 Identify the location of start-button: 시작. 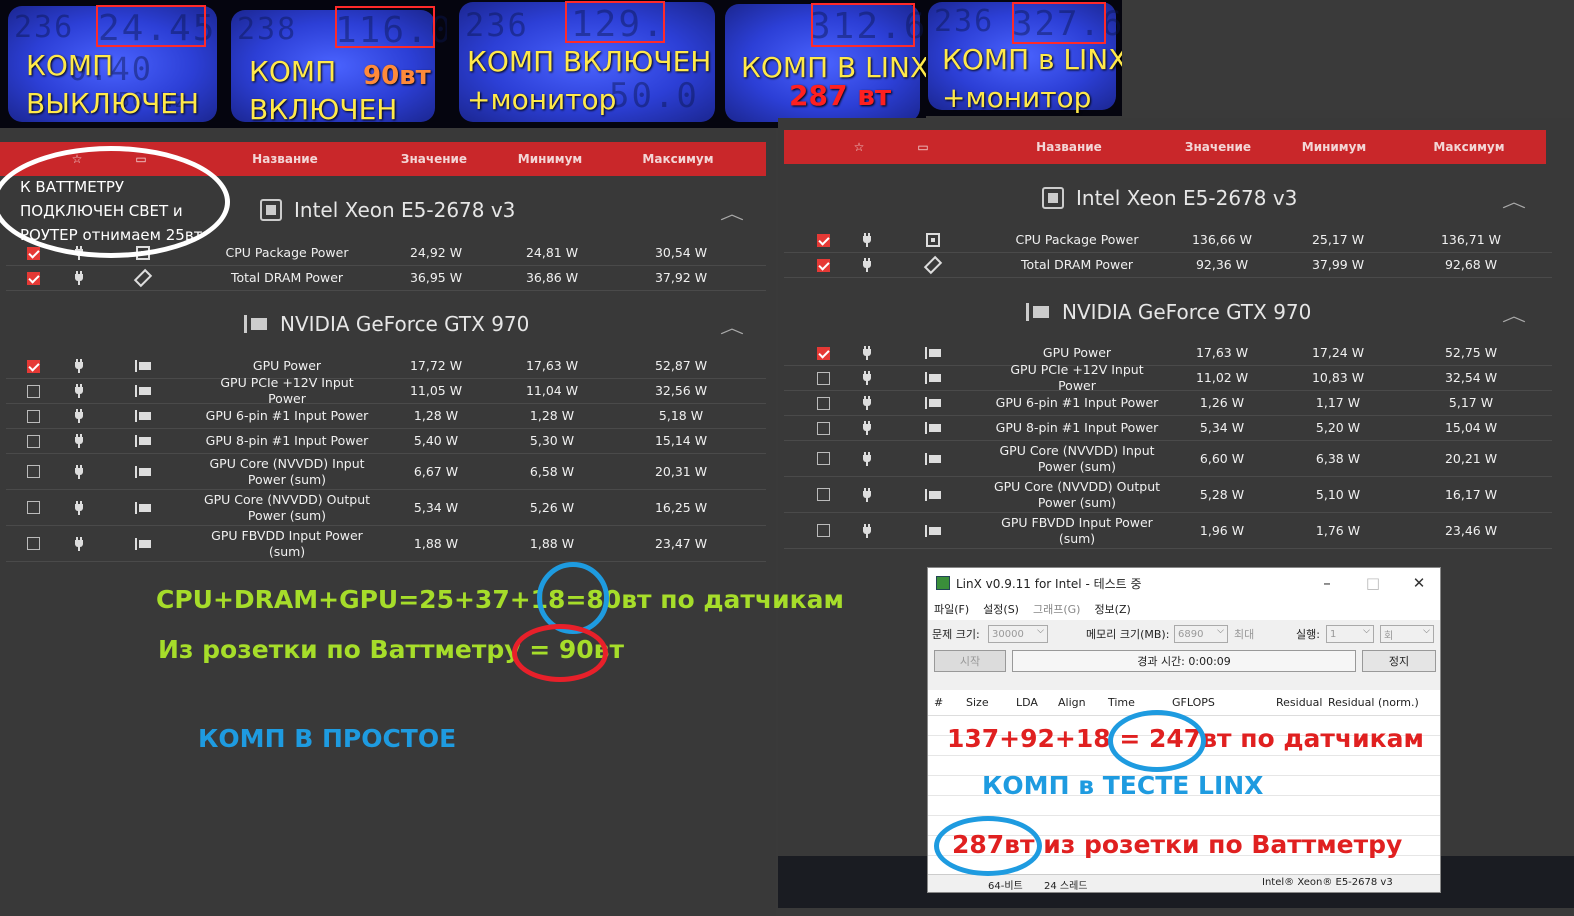
(970, 661).